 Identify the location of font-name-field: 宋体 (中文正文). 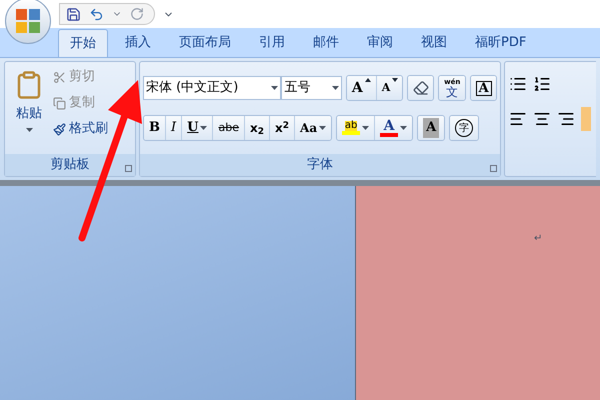
(212, 88).